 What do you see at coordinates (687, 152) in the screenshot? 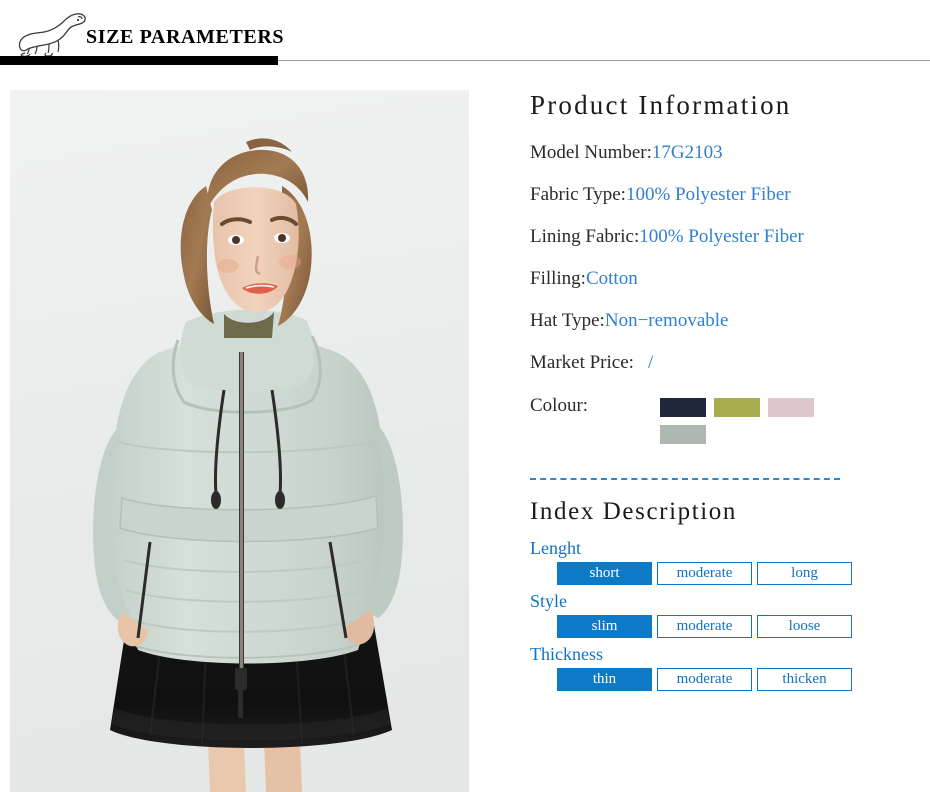
I see `spec-value: 17G2103` at bounding box center [687, 152].